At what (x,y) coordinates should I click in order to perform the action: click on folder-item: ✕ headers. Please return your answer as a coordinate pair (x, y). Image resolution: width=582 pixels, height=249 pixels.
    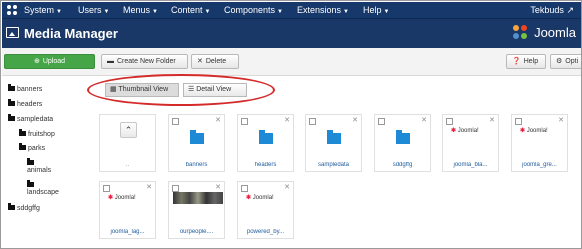
    Looking at the image, I should click on (265, 143).